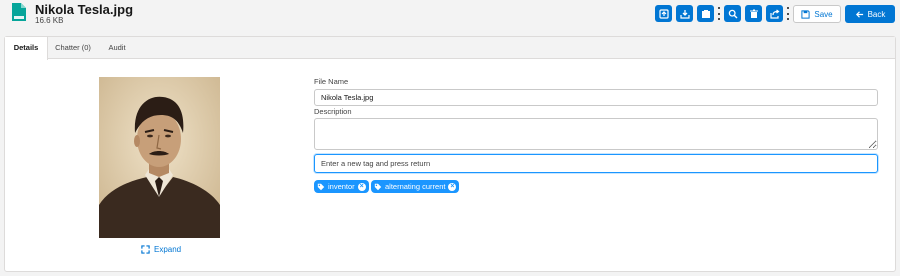 This screenshot has height=276, width=900. I want to click on file-size: 16.6 KB, so click(49, 20).